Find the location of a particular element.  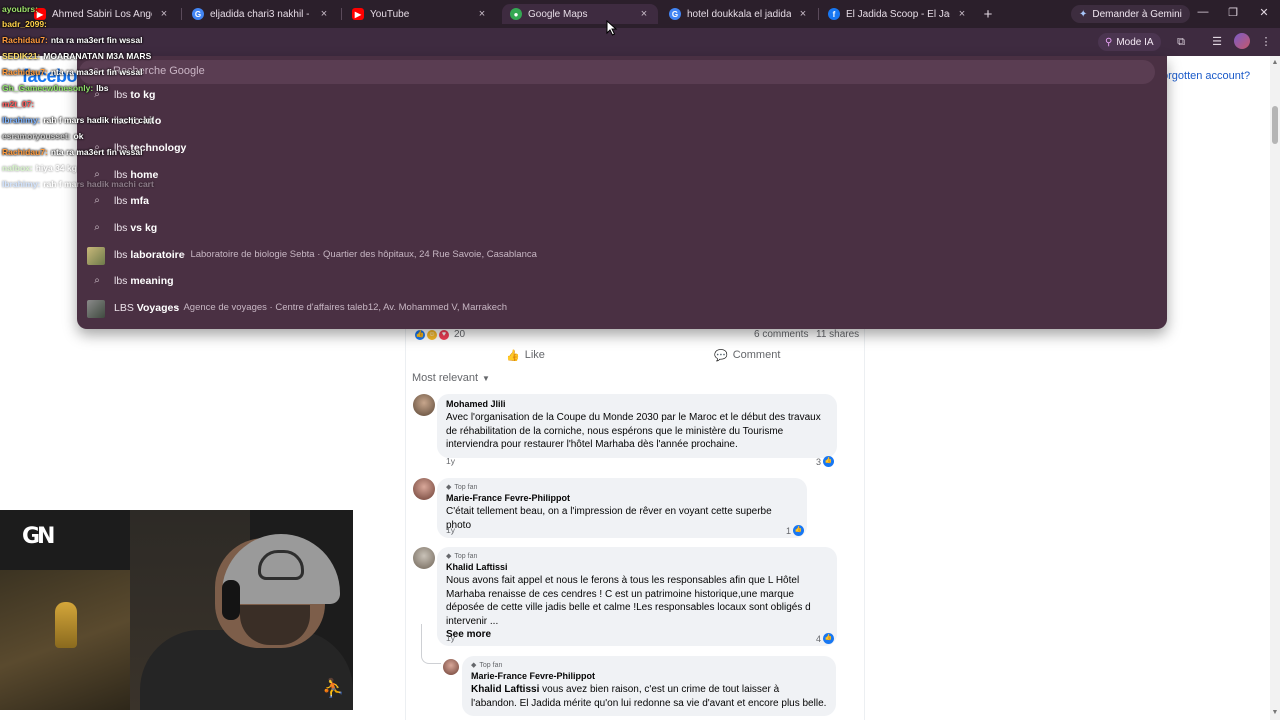

like-button: 👍 Like is located at coordinates (525, 355).